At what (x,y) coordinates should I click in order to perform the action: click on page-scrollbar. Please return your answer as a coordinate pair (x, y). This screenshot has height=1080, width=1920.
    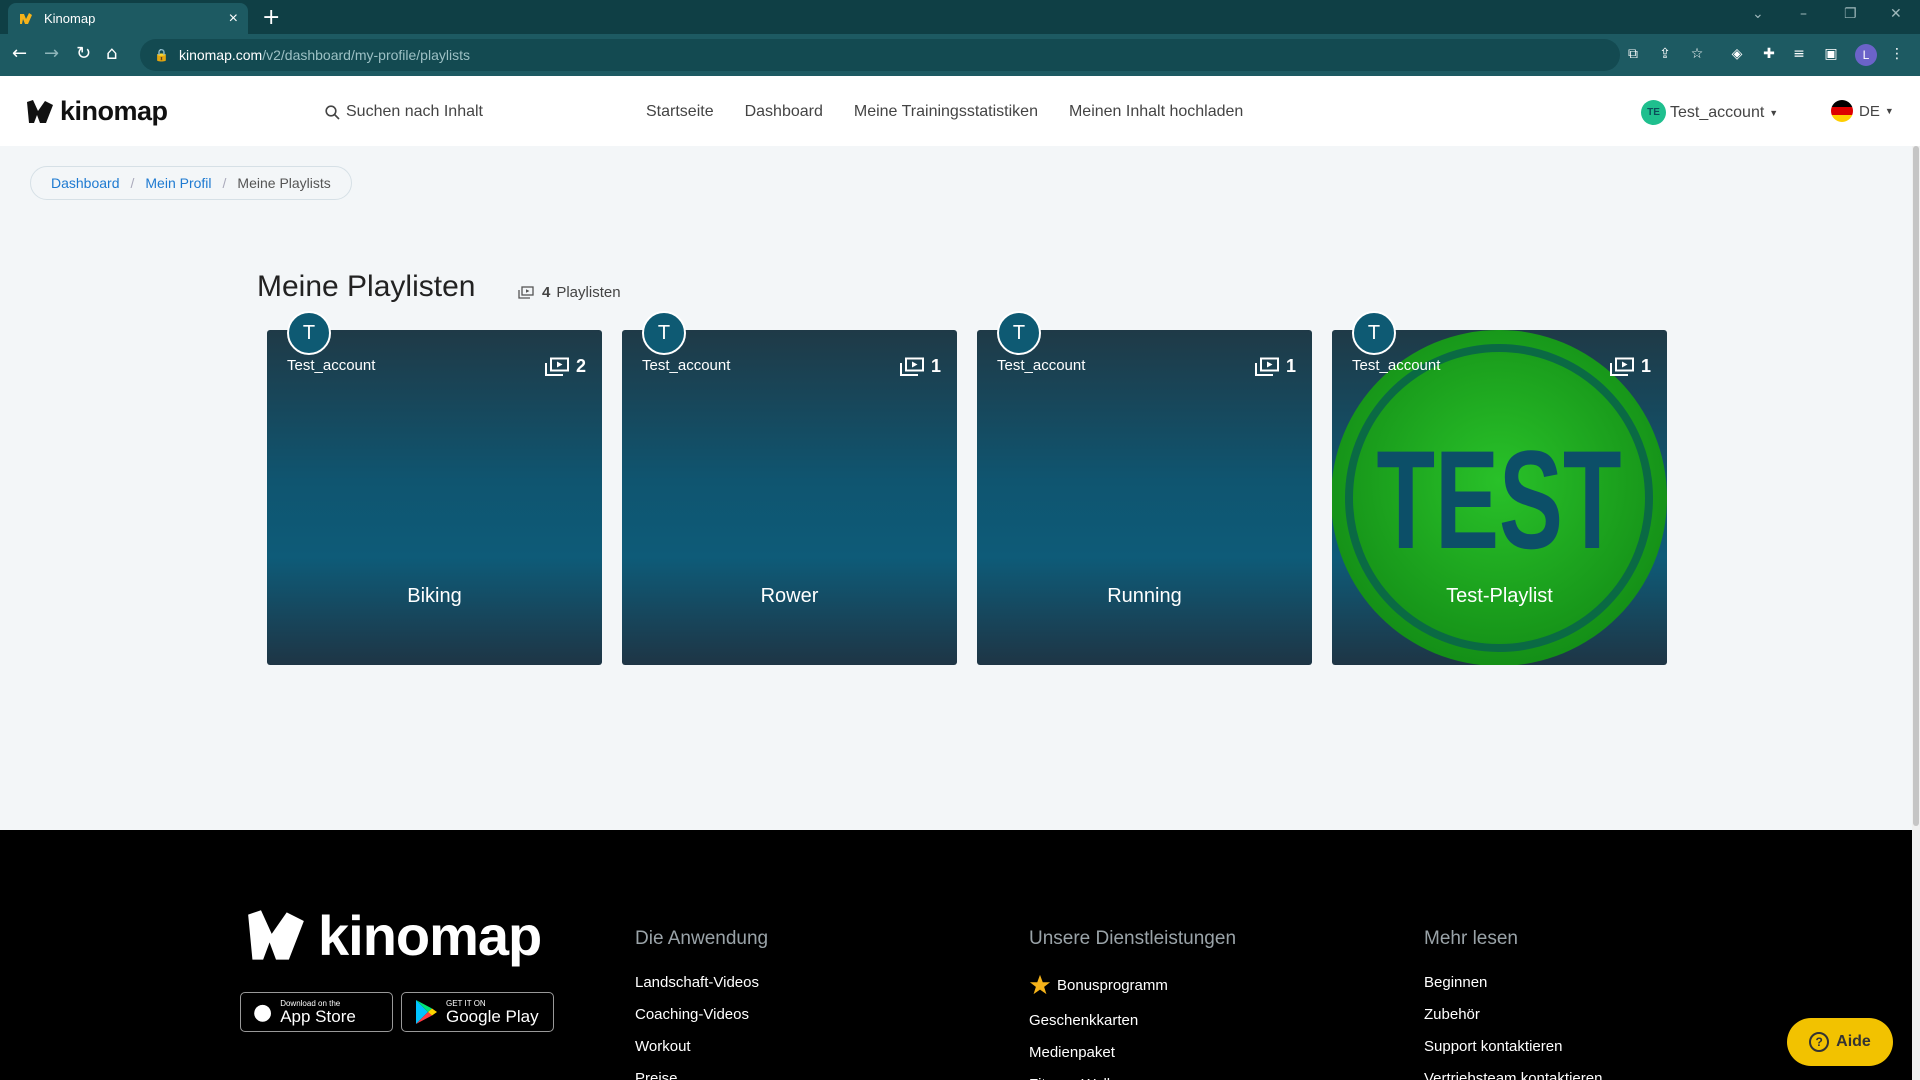
    Looking at the image, I should click on (1916, 613).